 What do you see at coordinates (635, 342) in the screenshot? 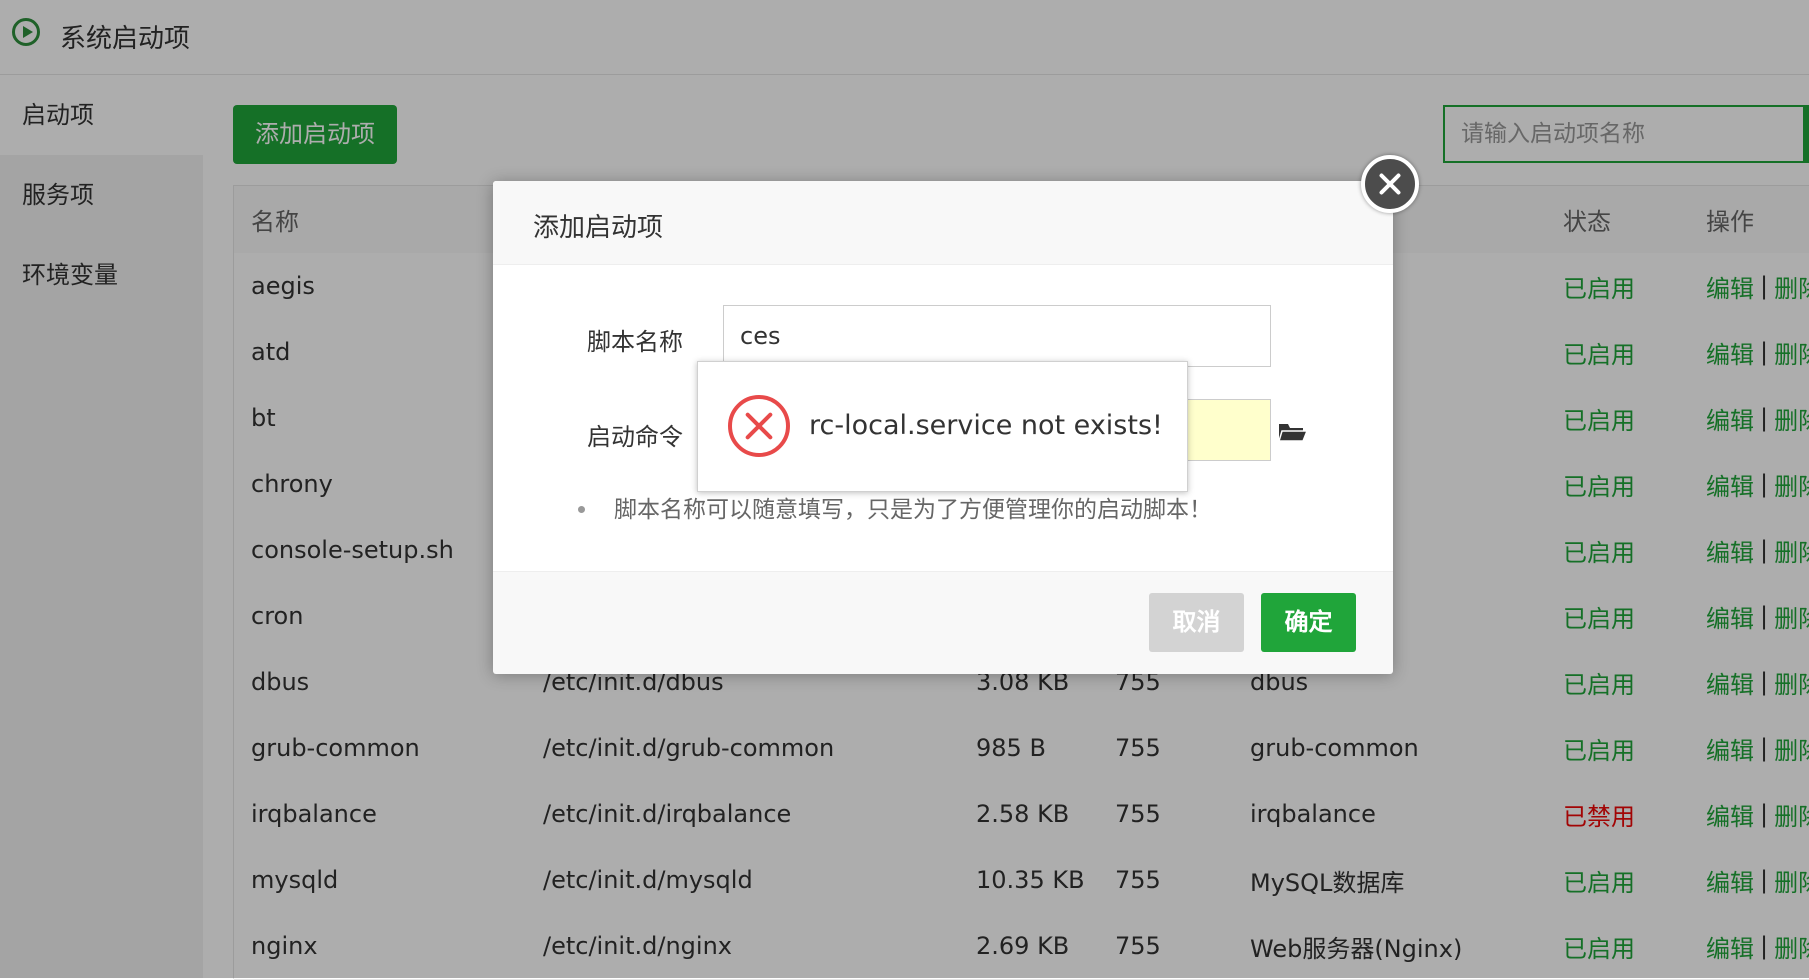
I see `script-name-label: 脚本名称` at bounding box center [635, 342].